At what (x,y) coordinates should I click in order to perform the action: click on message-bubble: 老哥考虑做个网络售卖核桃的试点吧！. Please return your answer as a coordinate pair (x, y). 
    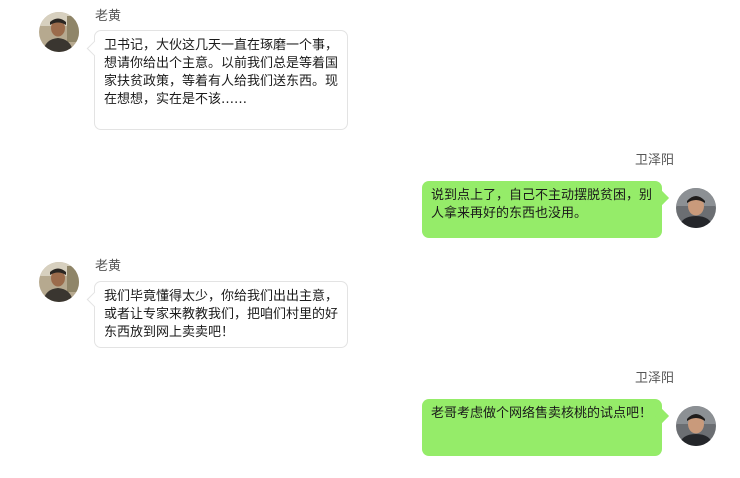
    Looking at the image, I should click on (542, 427).